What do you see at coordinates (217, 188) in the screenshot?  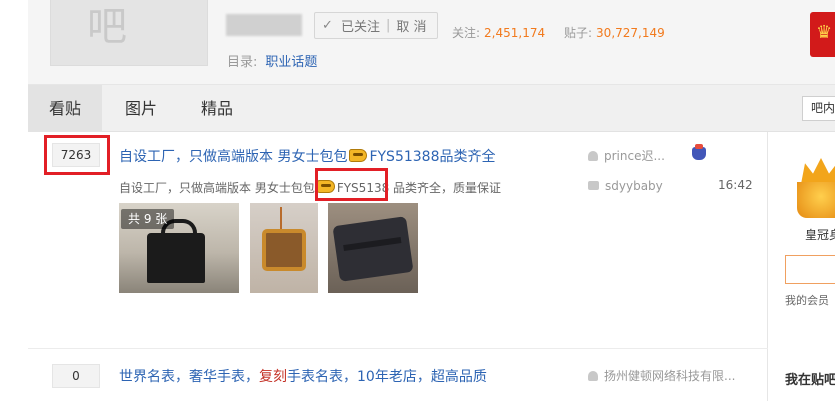 I see `abstract-text: 自设工厂，只做高端版本 男女士包包` at bounding box center [217, 188].